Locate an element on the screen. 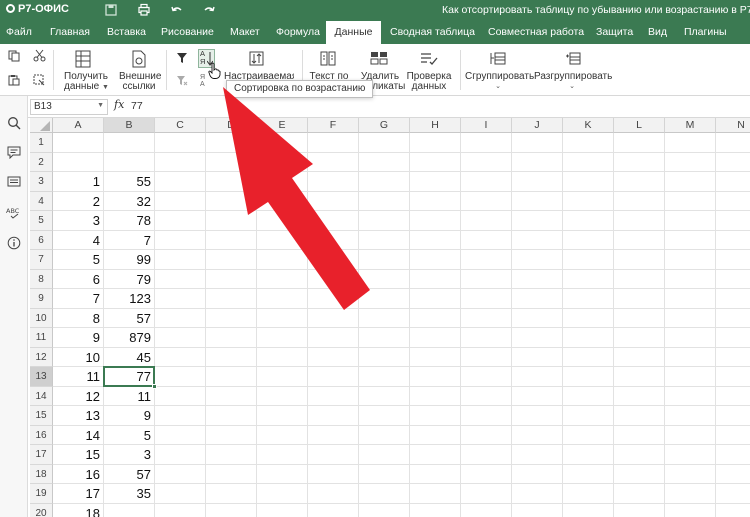  cell-a14: 12 is located at coordinates (78, 396).